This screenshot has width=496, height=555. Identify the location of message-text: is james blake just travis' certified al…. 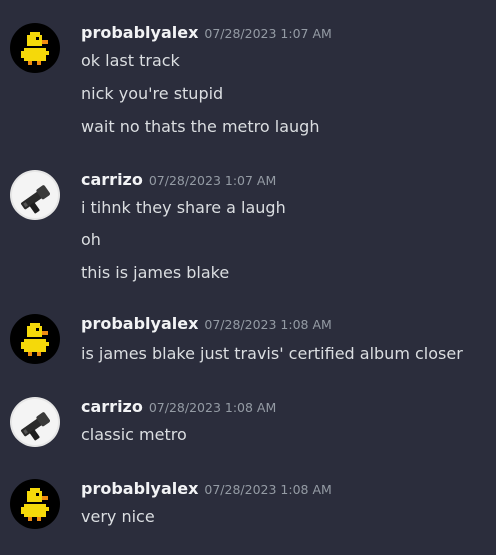
(272, 353).